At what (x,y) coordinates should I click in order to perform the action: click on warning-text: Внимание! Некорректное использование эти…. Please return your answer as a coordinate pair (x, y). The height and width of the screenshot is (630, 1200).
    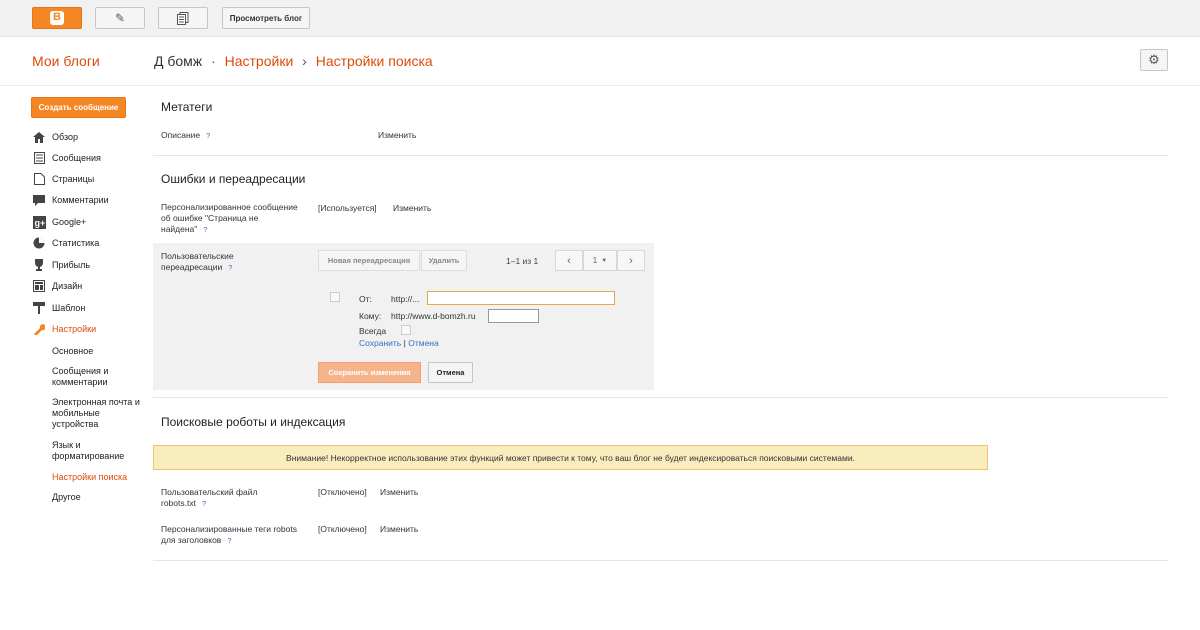
    Looking at the image, I should click on (570, 457).